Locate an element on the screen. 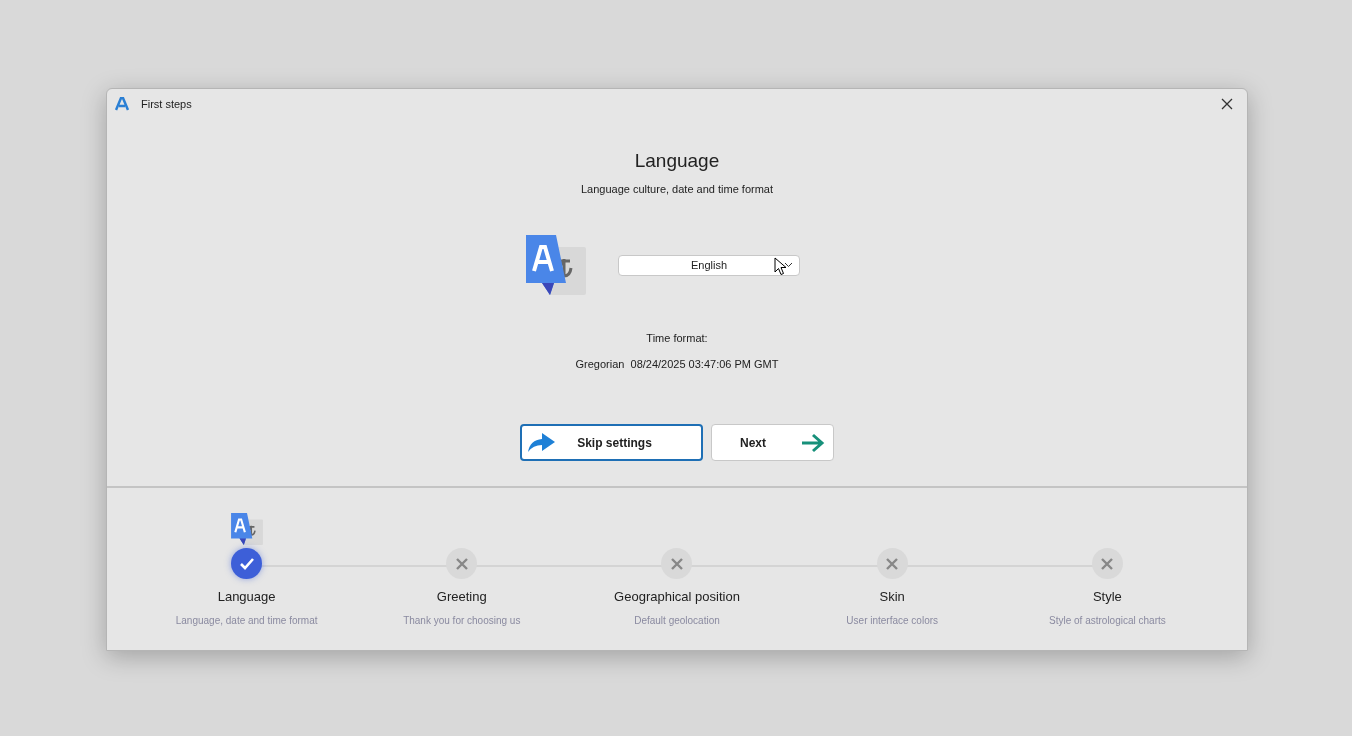  close-icon is located at coordinates (1227, 104).